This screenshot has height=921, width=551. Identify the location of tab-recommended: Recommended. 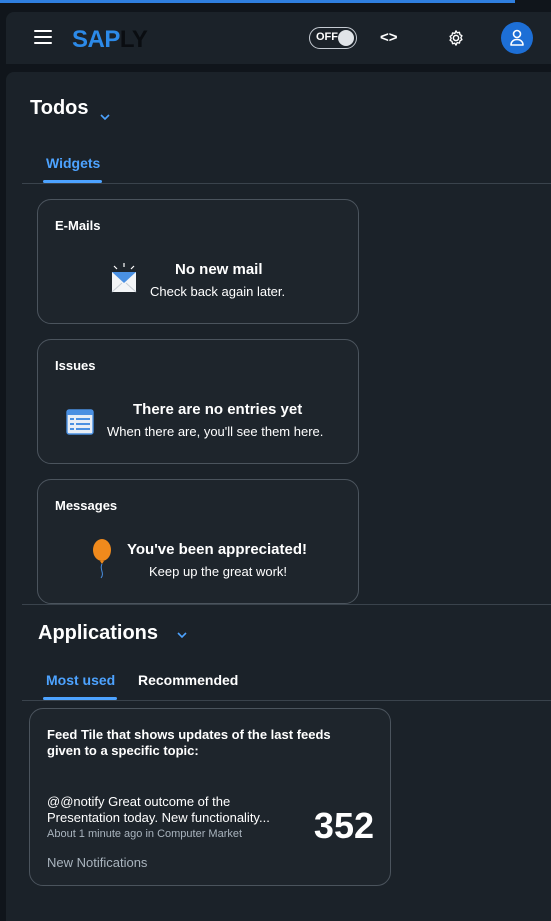
(188, 680).